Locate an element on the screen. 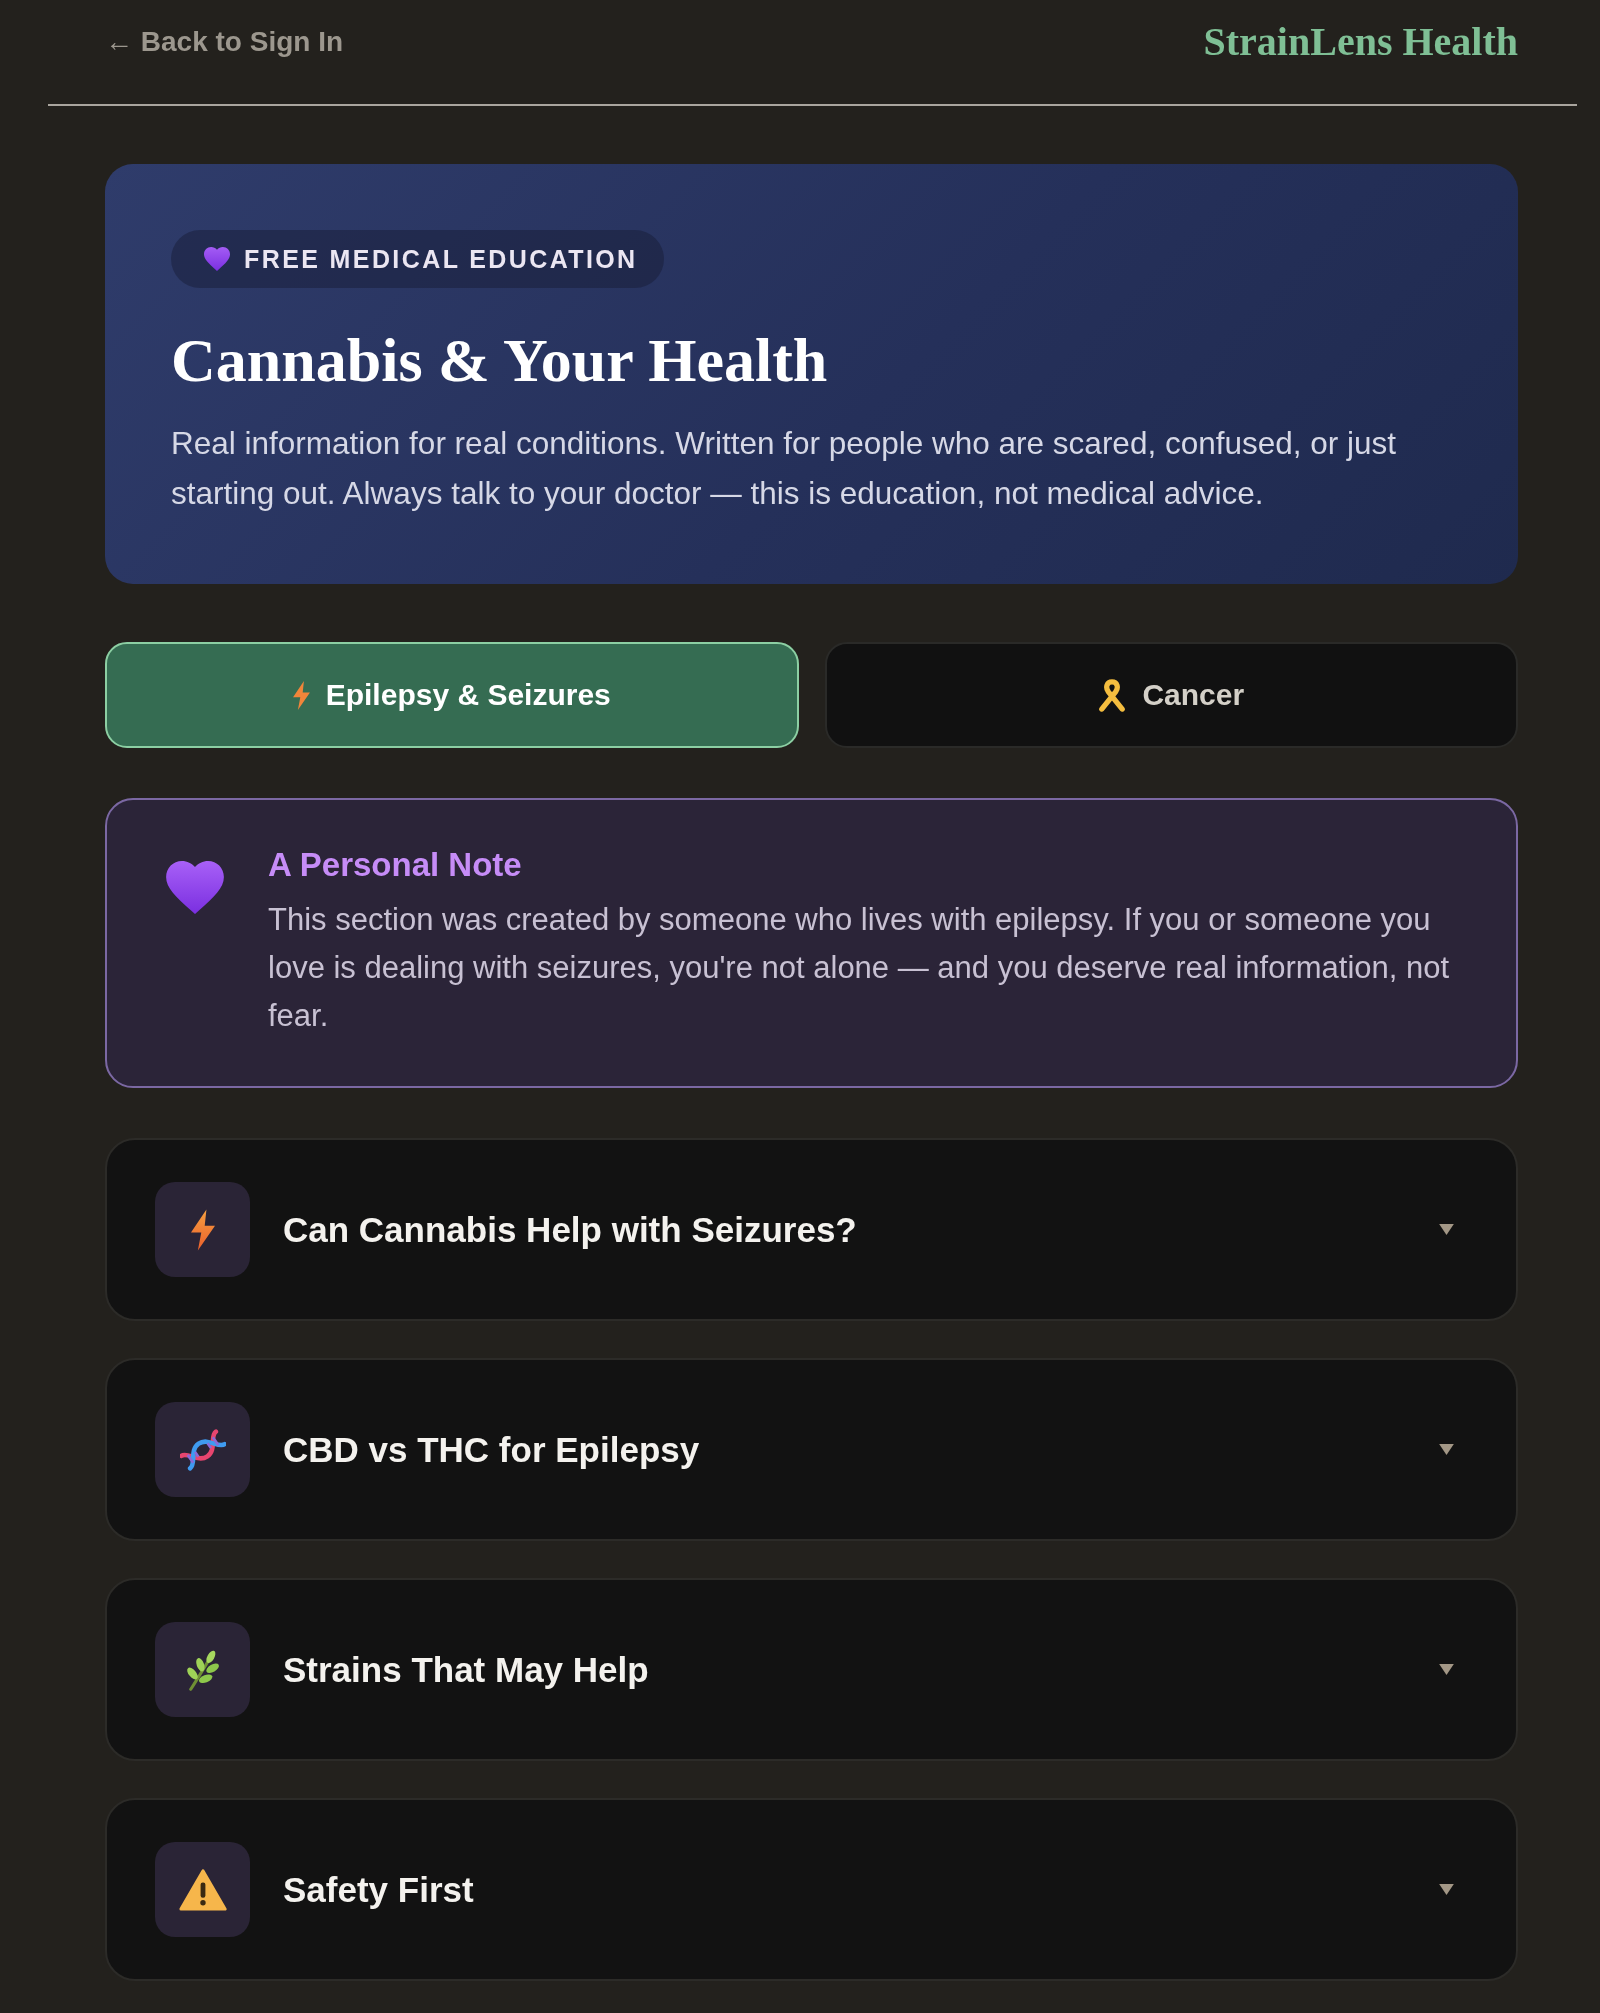 Image resolution: width=1600 pixels, height=2013 pixels. ribbon-icon is located at coordinates (1112, 695).